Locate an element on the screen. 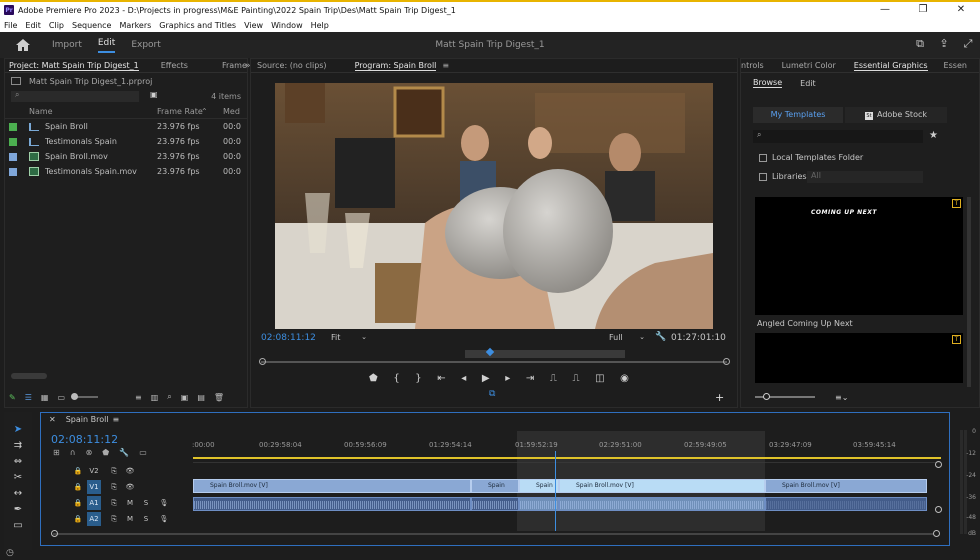 This screenshot has height=560, width=980. track-label: A1 is located at coordinates (94, 503).